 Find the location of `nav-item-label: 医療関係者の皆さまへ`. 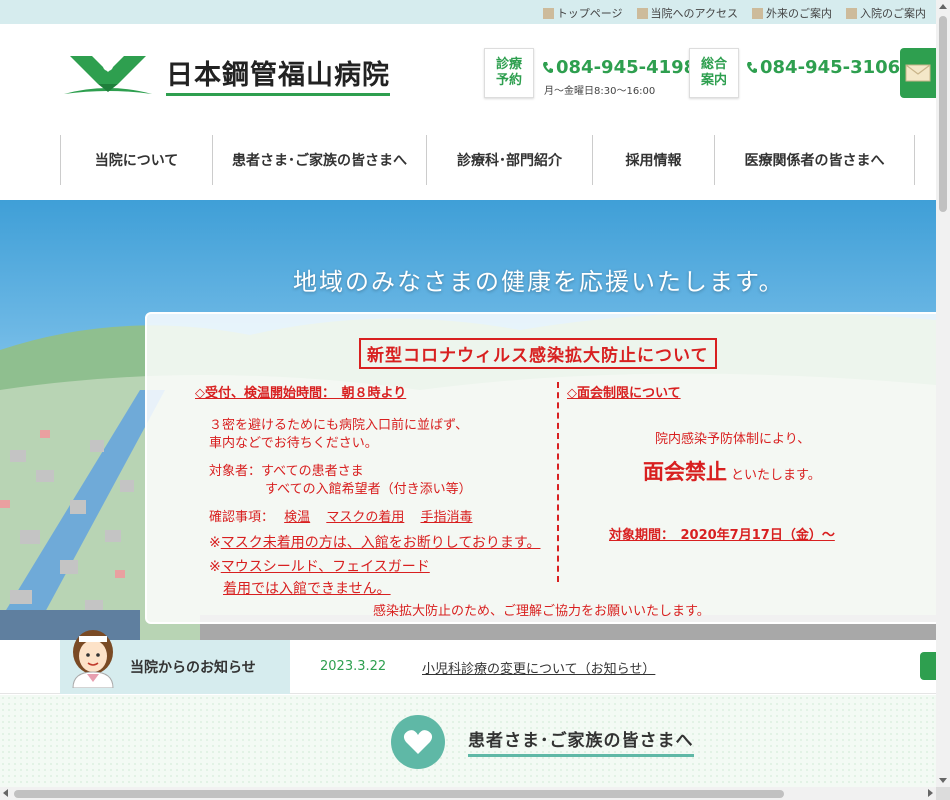

nav-item-label: 医療関係者の皆さまへ is located at coordinates (814, 161).